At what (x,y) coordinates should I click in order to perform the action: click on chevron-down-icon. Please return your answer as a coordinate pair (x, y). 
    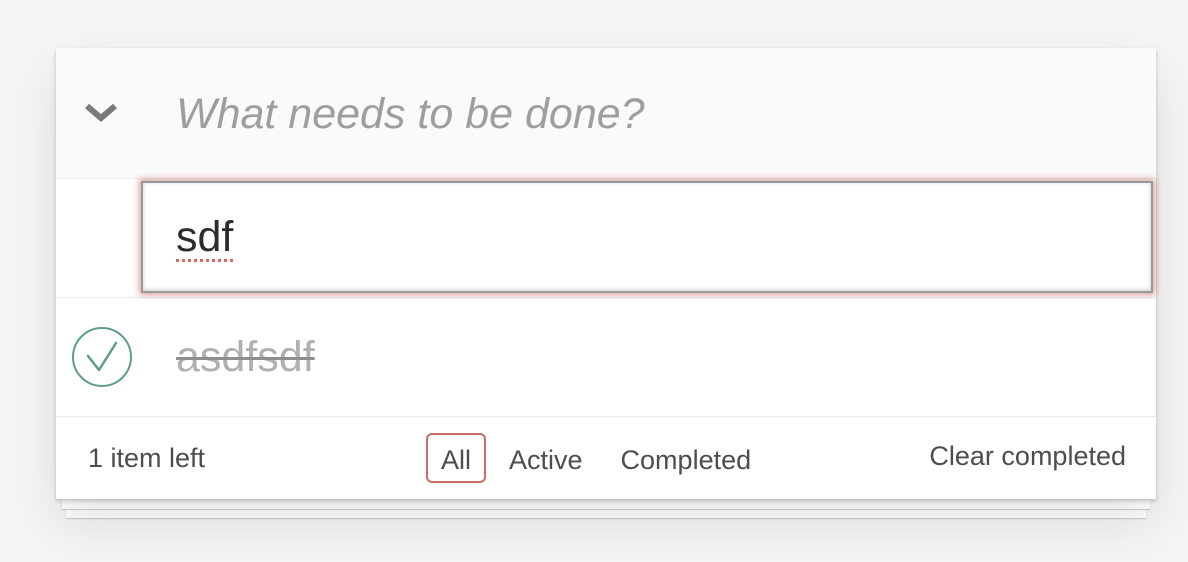
    Looking at the image, I should click on (101, 112).